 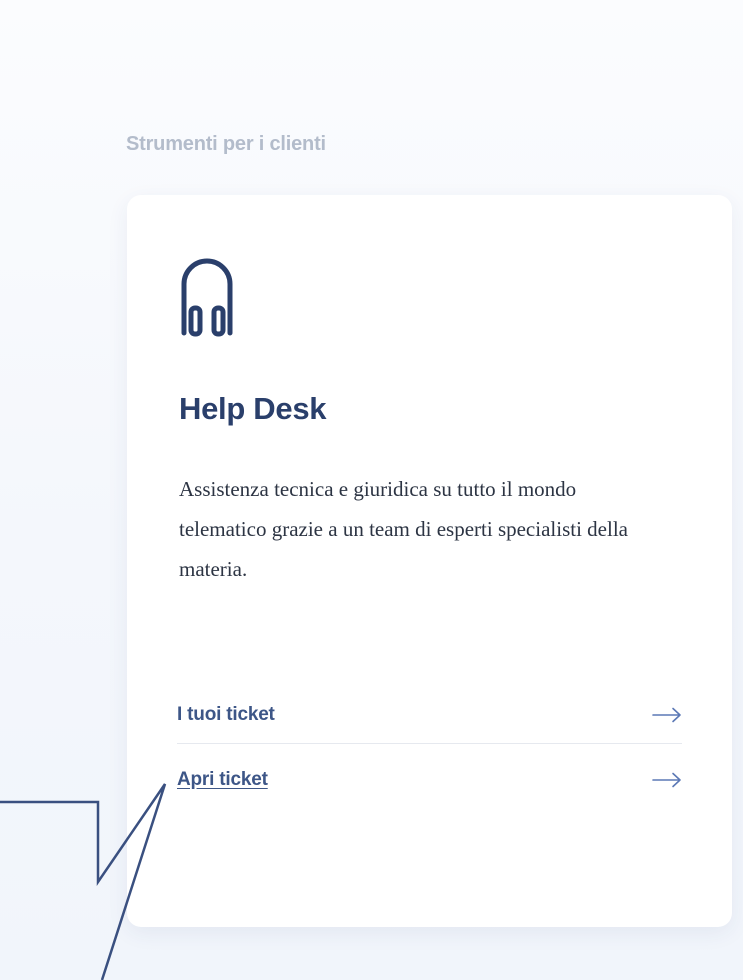 I want to click on section-title: Strumenti per i clienti, so click(x=226, y=144).